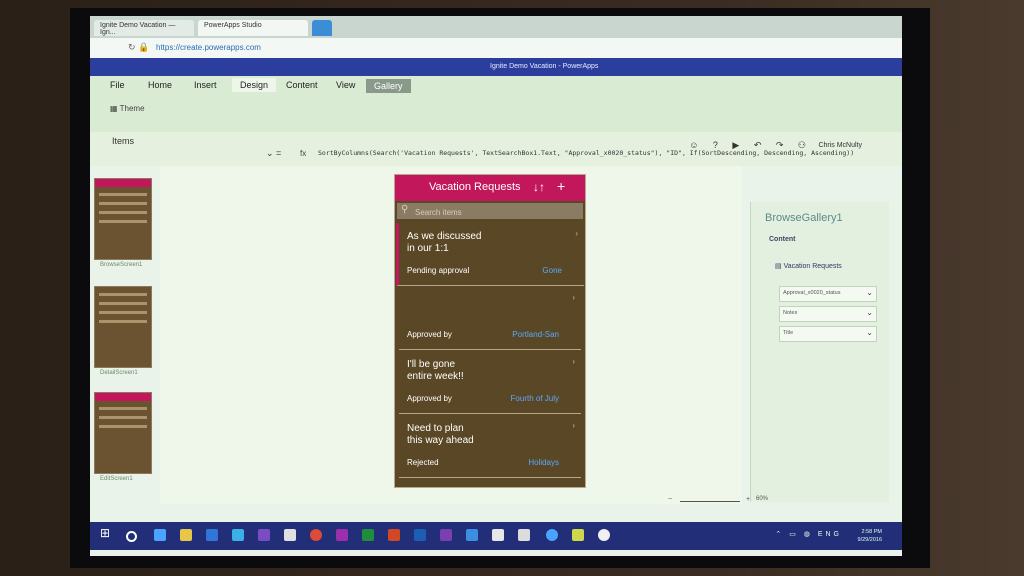 The height and width of the screenshot is (576, 1024). I want to click on data-source-label: Vacation Requests, so click(812, 266).